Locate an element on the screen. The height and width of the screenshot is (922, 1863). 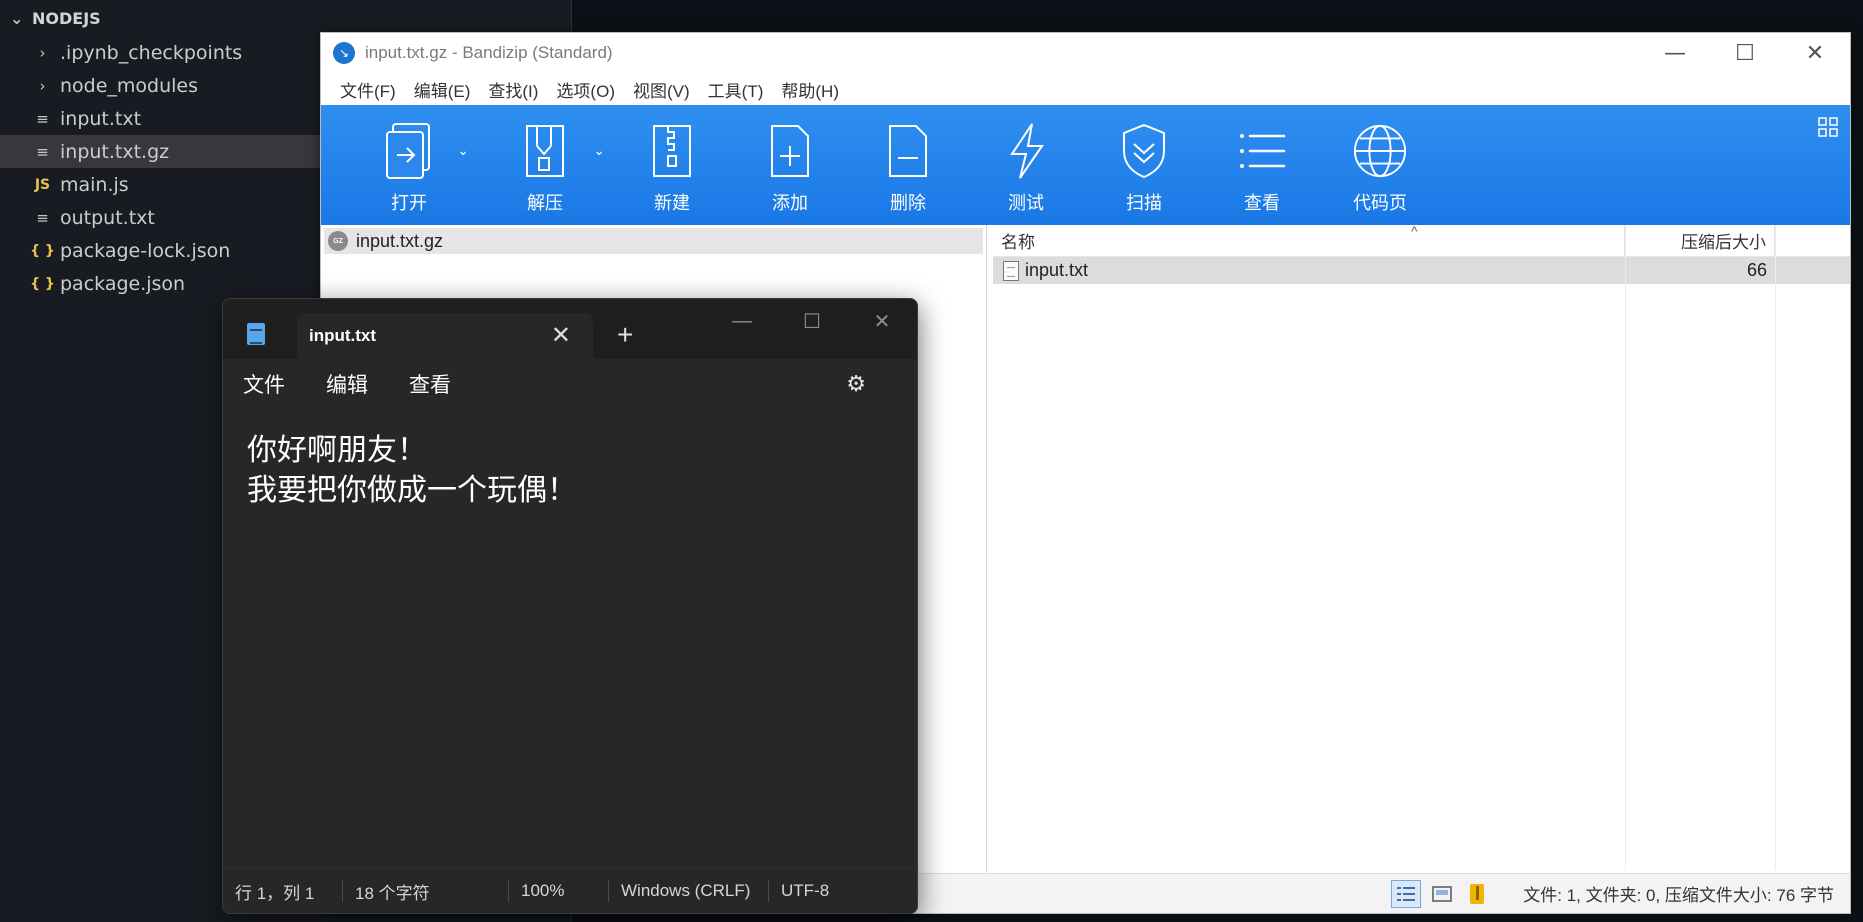
delete-label: 删除 is located at coordinates (908, 203).